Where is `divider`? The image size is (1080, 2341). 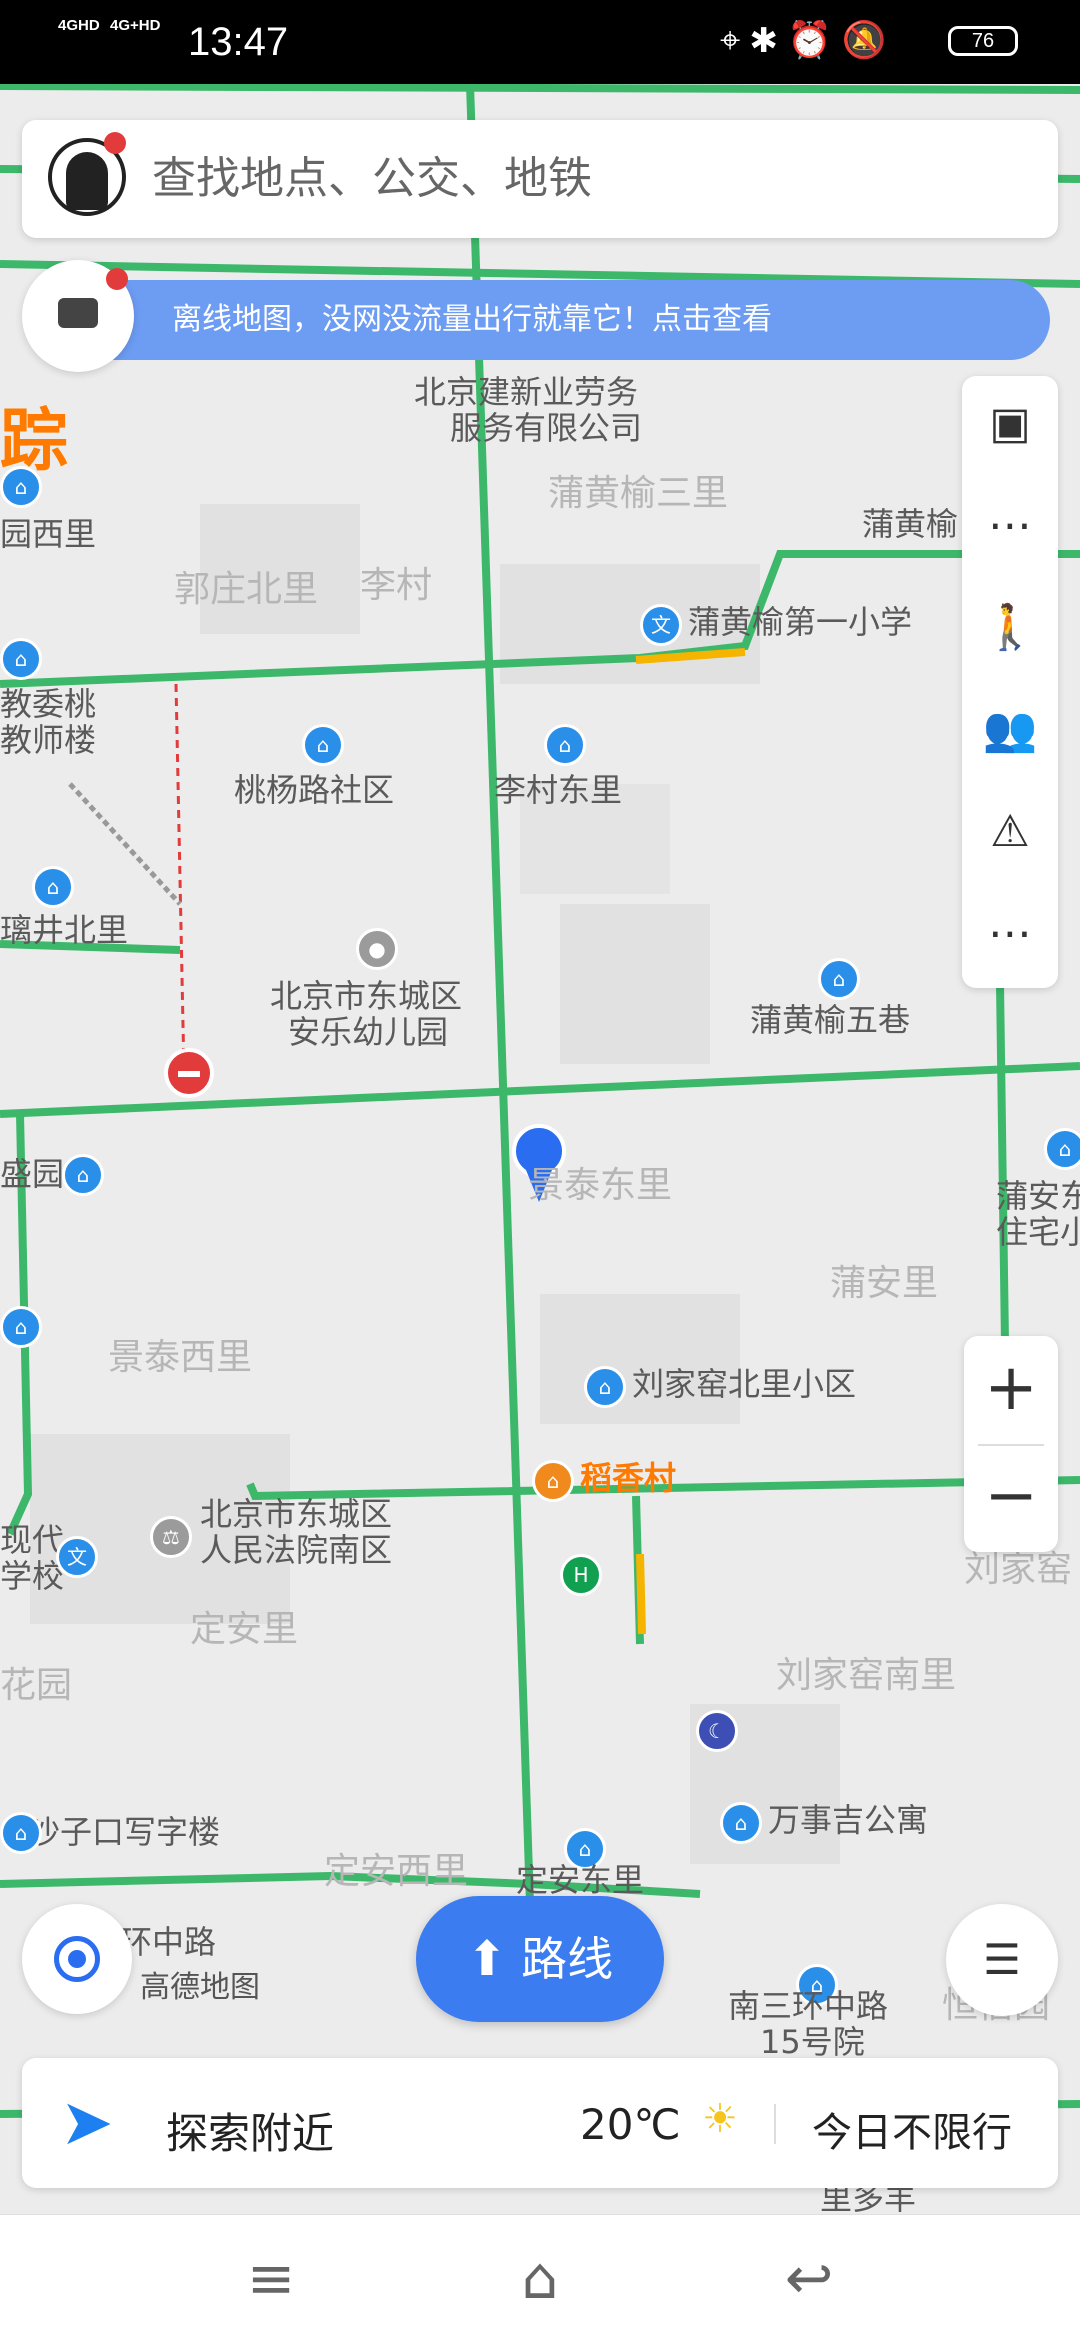 divider is located at coordinates (775, 2124).